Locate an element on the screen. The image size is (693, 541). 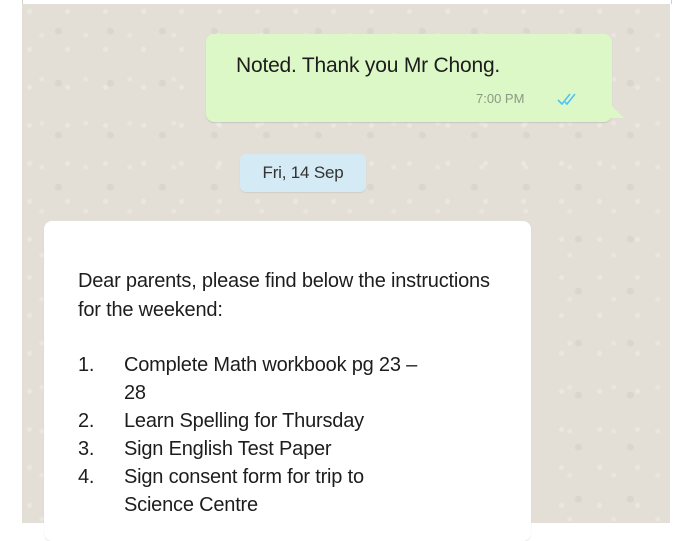
list-item-text: Learn Spelling for Thursday is located at coordinates (244, 421).